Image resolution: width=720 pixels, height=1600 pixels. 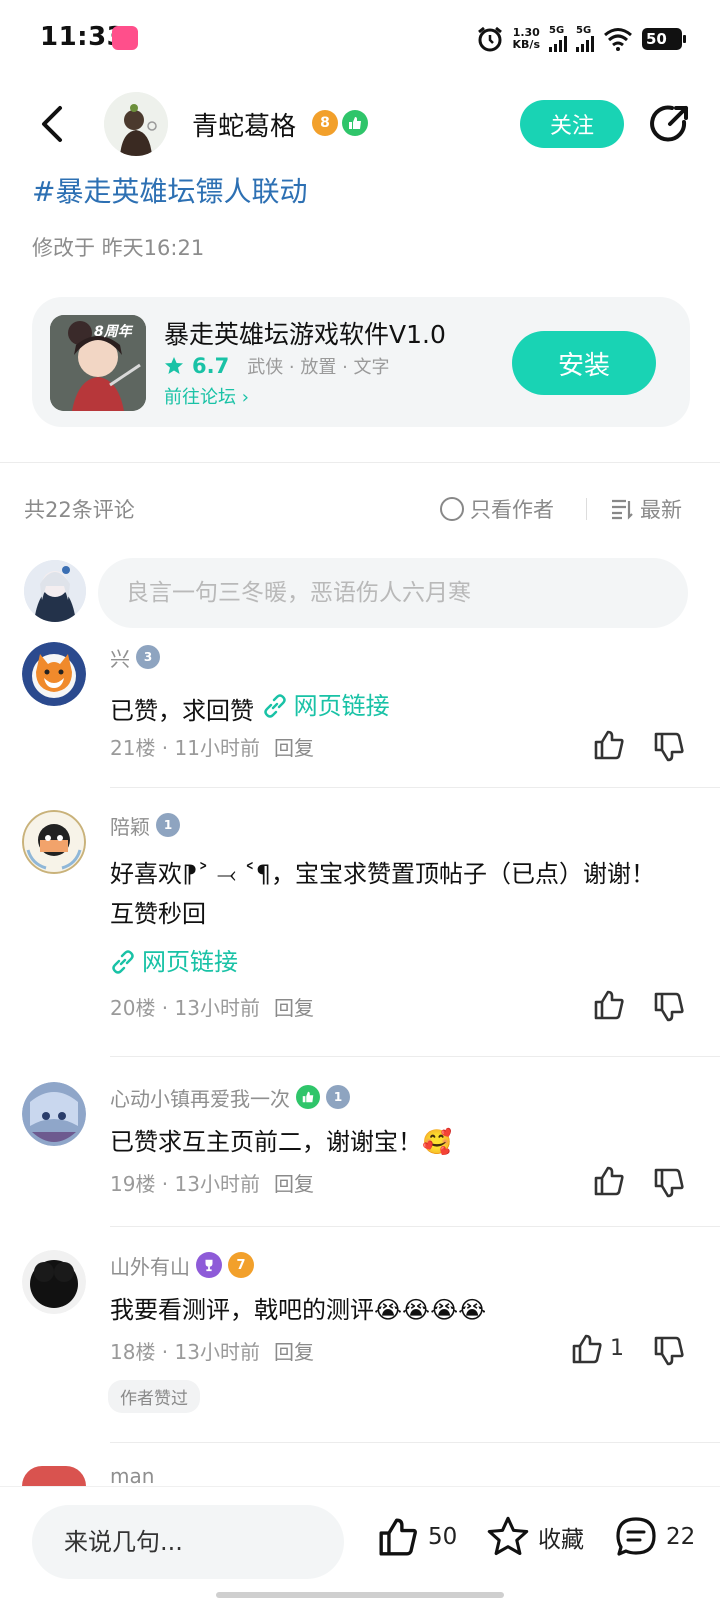 What do you see at coordinates (393, 593) in the screenshot?
I see `comment-input` at bounding box center [393, 593].